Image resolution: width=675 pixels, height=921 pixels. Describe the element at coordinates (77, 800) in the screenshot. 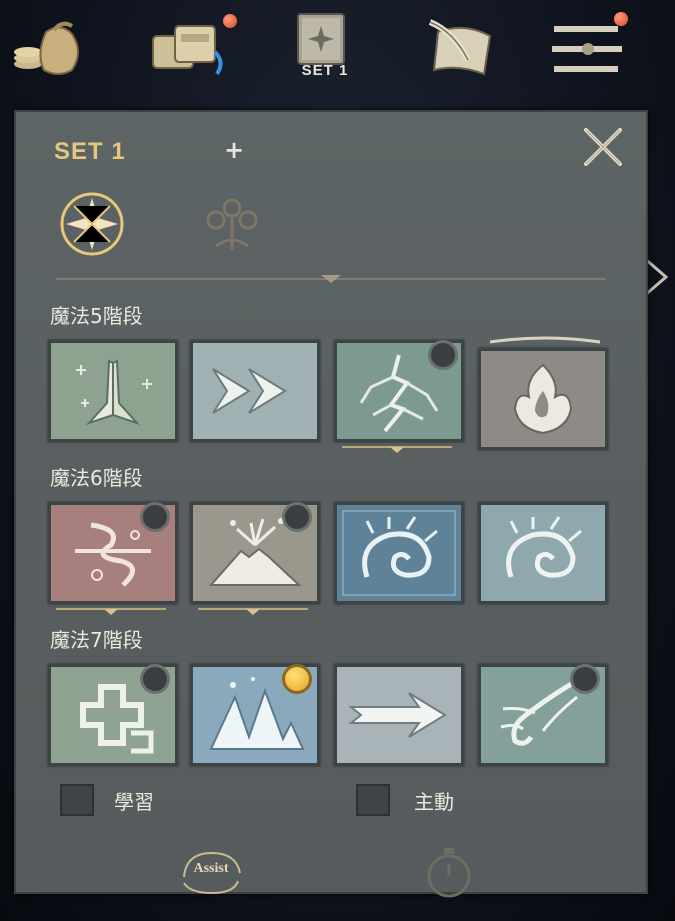

I see `learn-checkbox` at that location.